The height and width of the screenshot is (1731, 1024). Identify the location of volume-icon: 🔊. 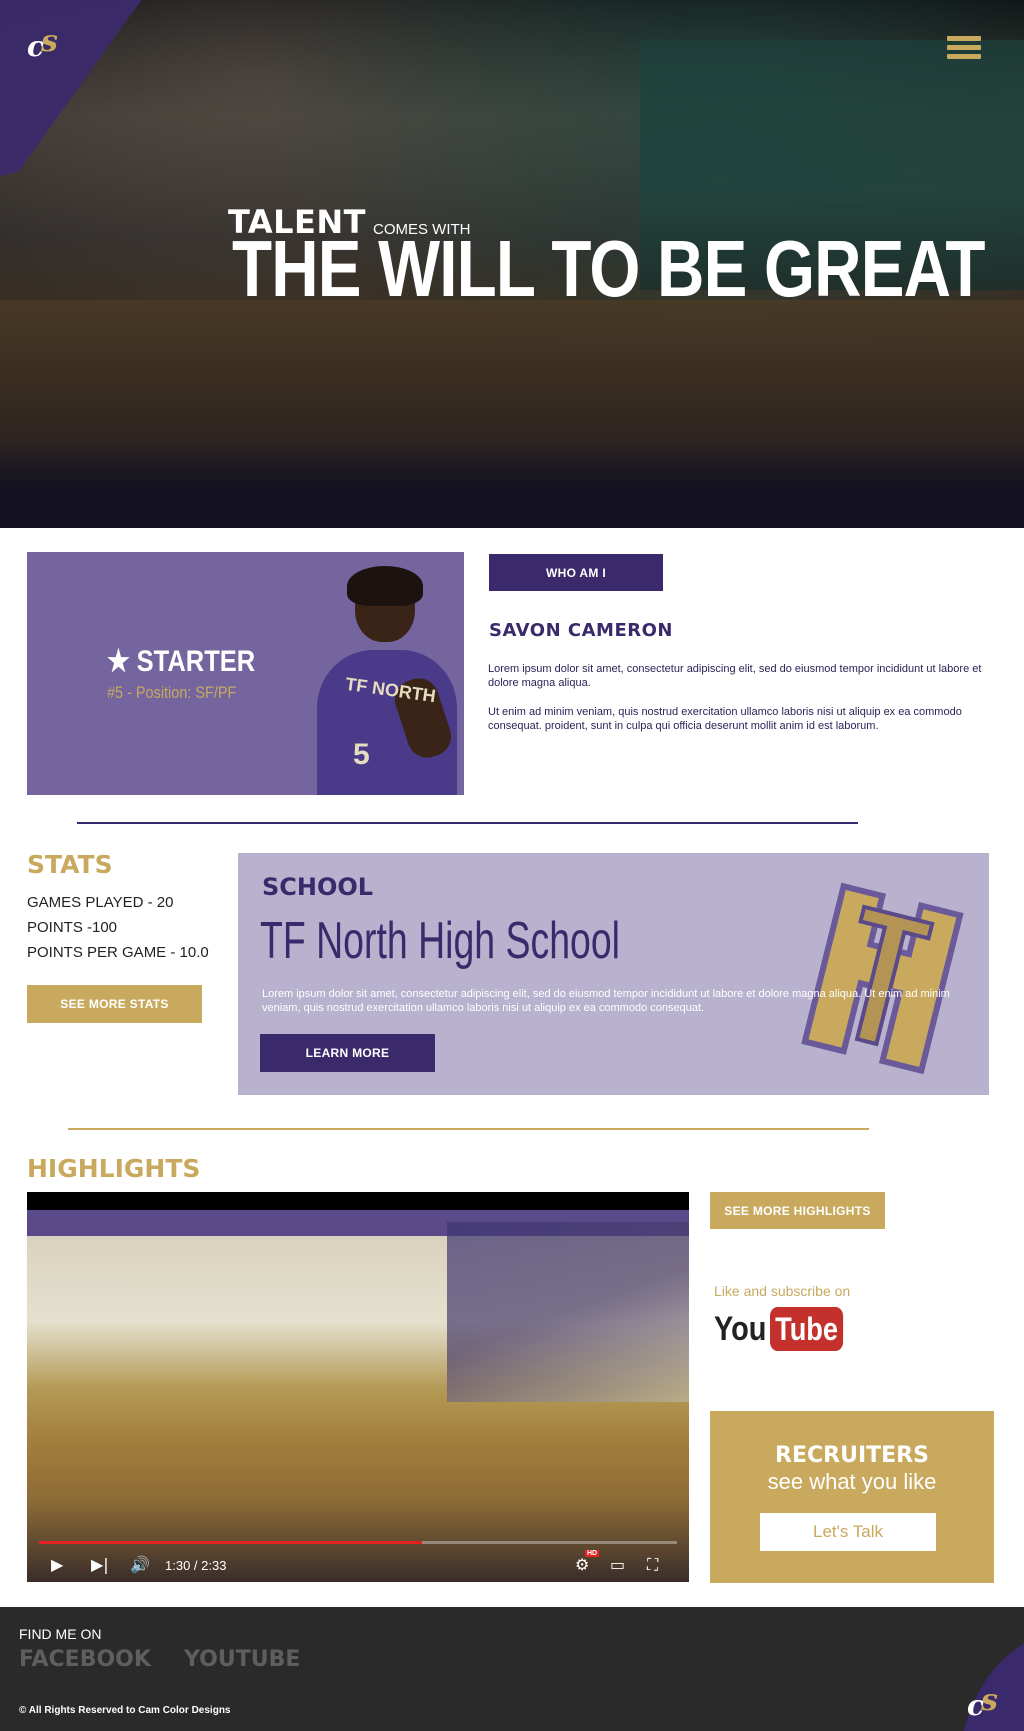
(140, 1565).